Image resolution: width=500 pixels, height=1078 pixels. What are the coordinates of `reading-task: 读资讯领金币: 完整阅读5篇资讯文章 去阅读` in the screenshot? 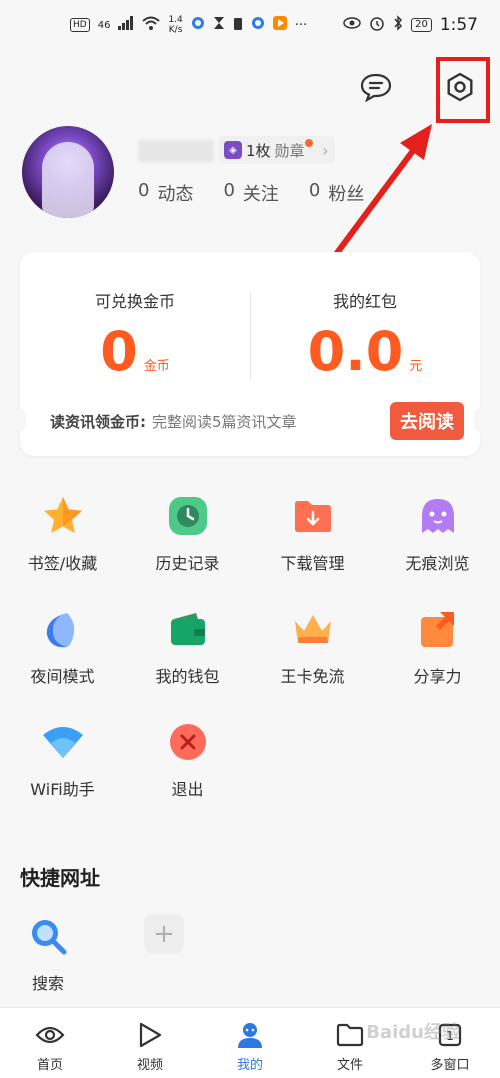 It's located at (257, 421).